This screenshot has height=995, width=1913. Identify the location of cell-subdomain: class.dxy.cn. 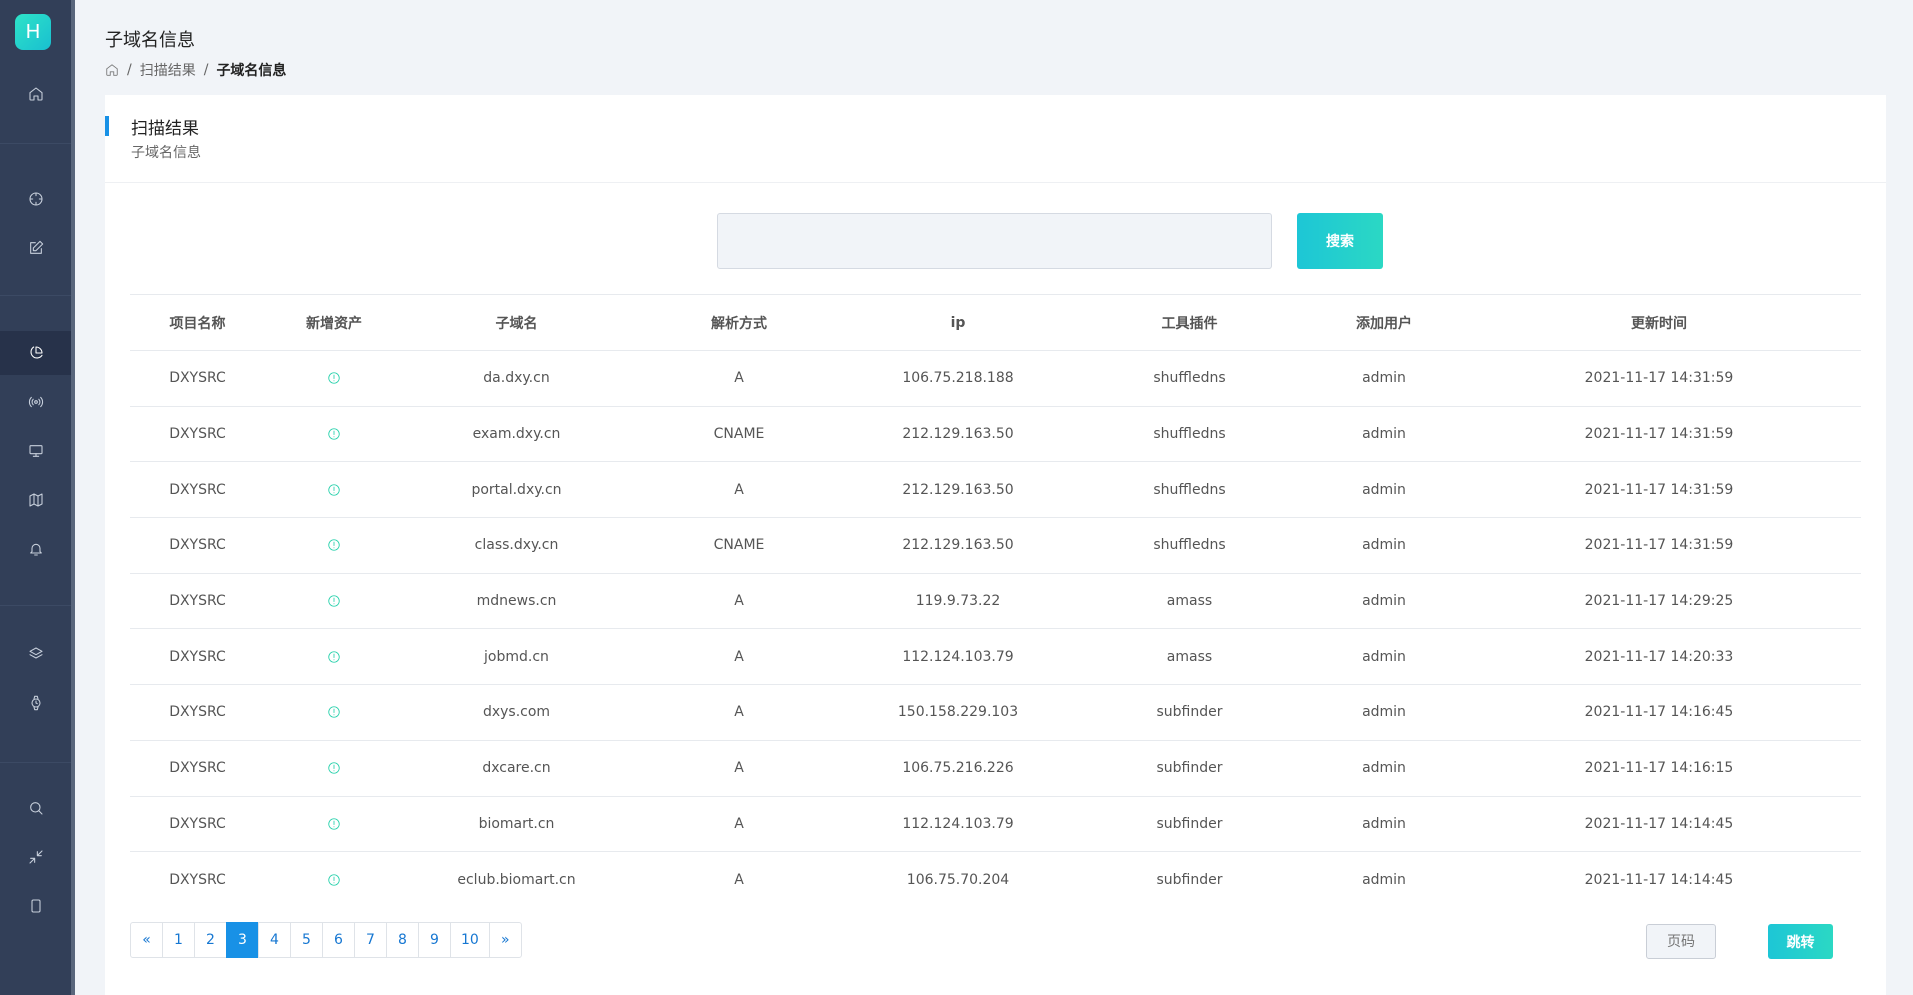
(516, 545).